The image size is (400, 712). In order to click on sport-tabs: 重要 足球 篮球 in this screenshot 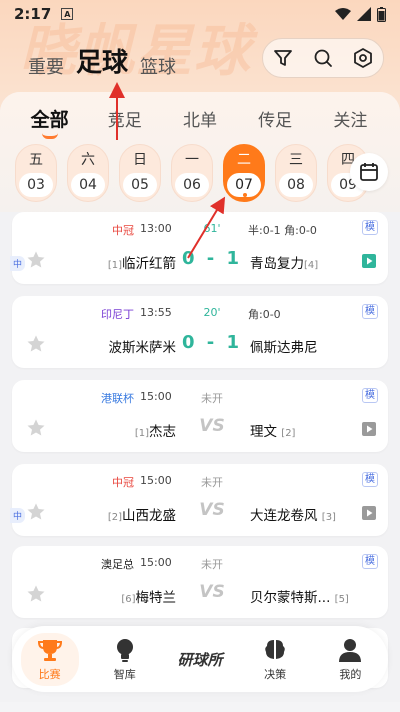, I will do `click(102, 60)`.